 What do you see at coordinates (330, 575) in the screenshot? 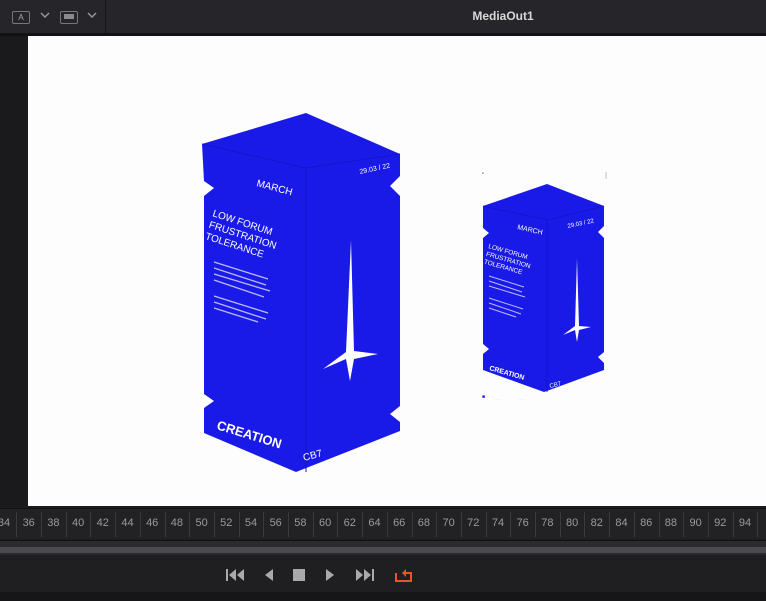
I see `play-icon` at bounding box center [330, 575].